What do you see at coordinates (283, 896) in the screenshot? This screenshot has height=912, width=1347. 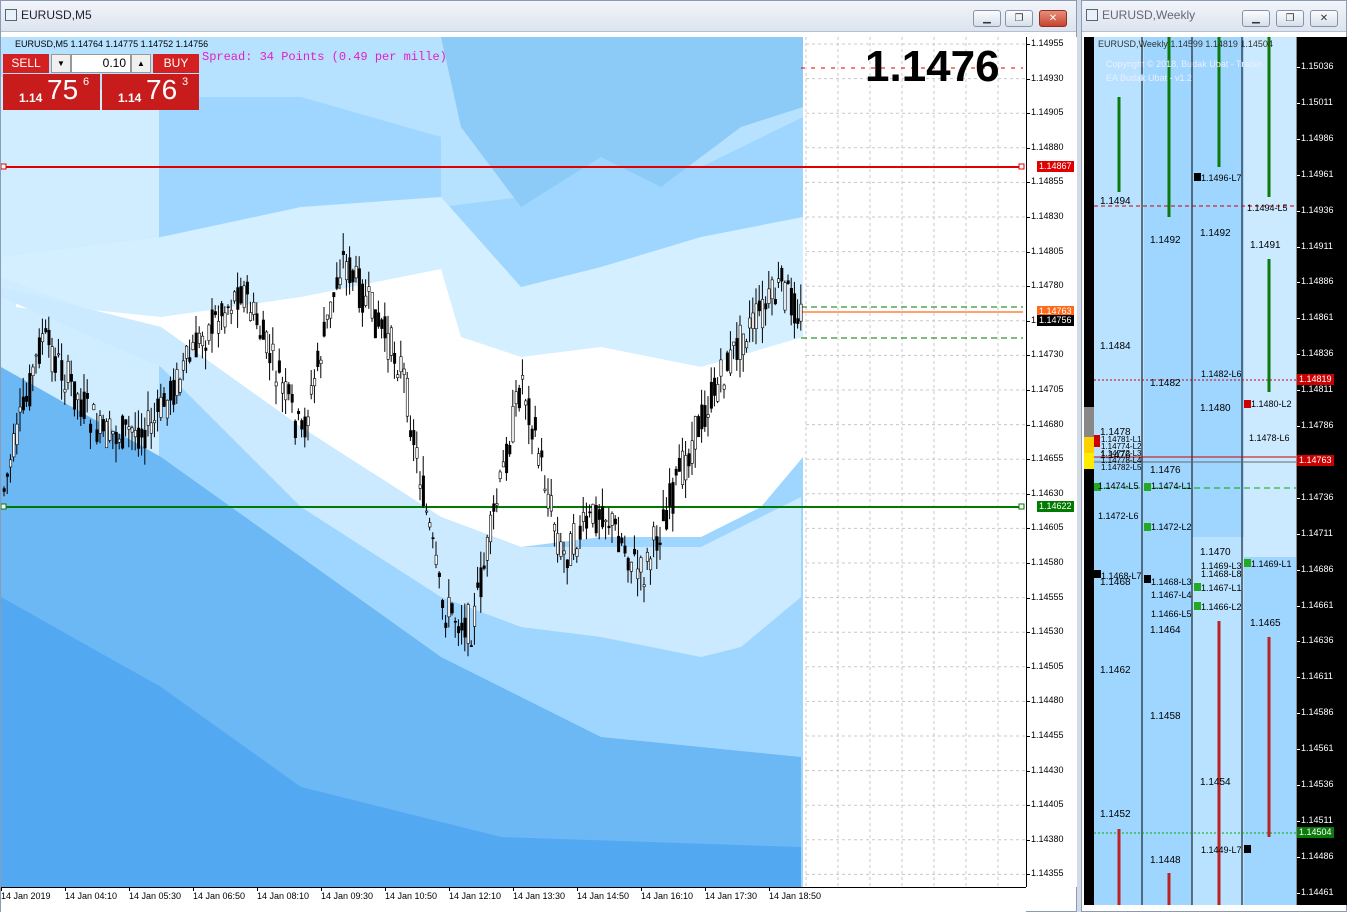 I see `time-tick-label: 14 Jan 08:10` at bounding box center [283, 896].